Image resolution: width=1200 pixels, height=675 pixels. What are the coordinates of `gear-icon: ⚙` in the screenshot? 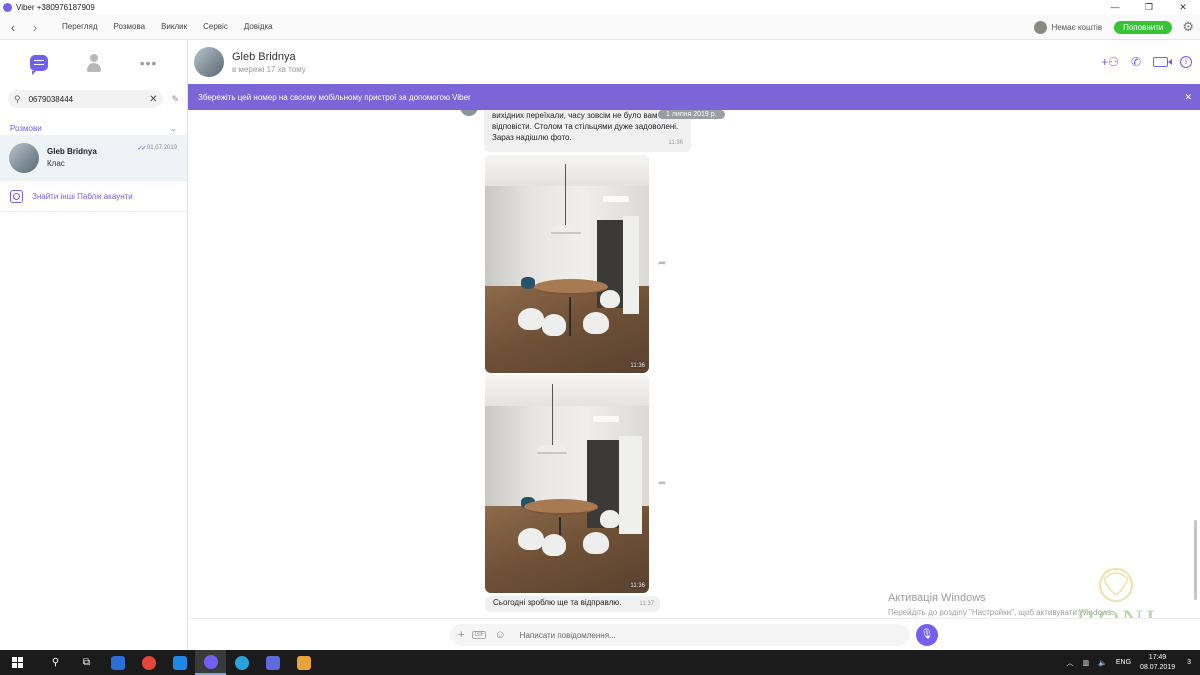 It's located at (1188, 27).